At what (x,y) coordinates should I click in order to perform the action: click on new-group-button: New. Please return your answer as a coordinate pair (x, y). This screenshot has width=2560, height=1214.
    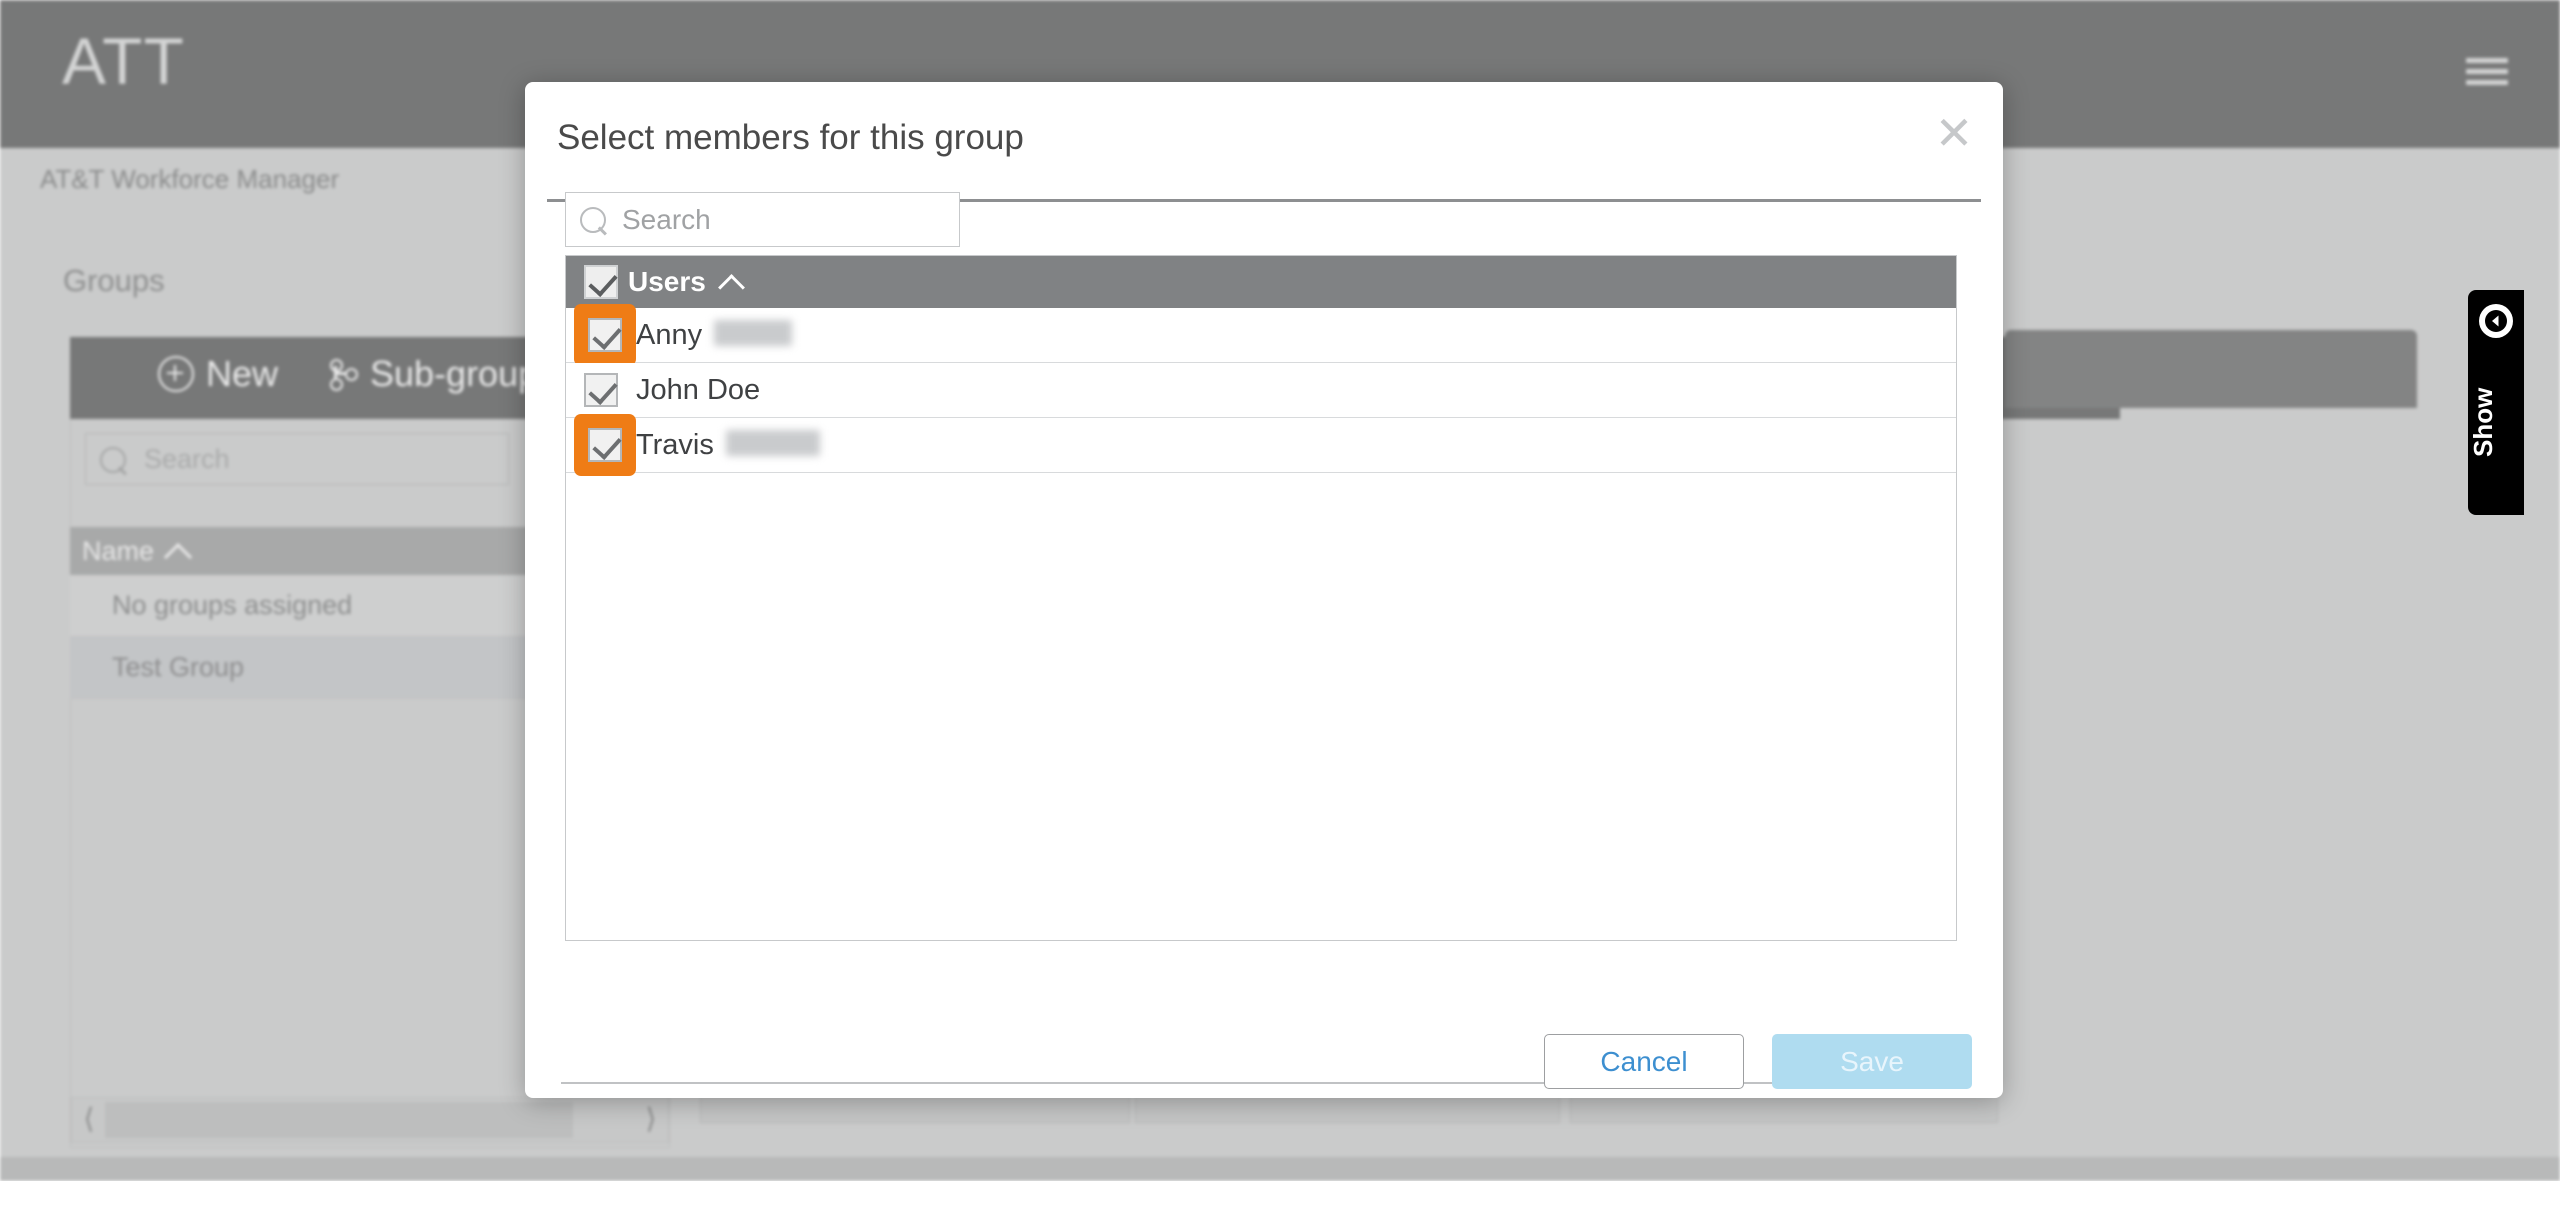
    Looking at the image, I should click on (218, 374).